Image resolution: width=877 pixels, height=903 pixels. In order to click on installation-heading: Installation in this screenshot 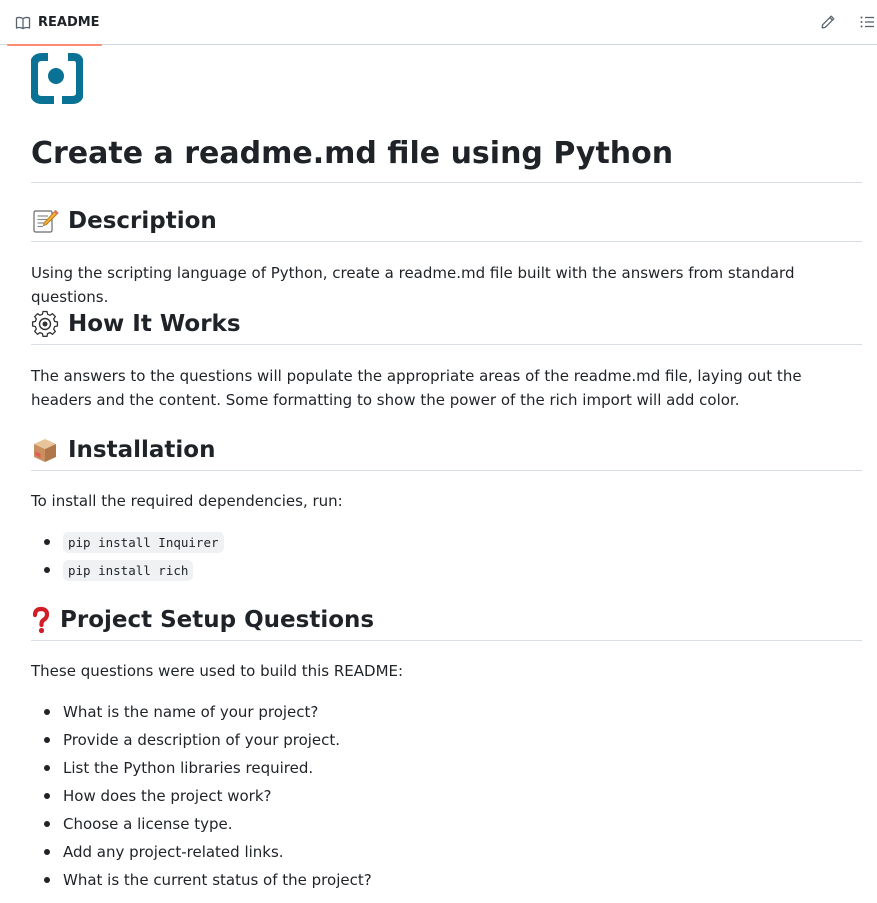, I will do `click(446, 452)`.